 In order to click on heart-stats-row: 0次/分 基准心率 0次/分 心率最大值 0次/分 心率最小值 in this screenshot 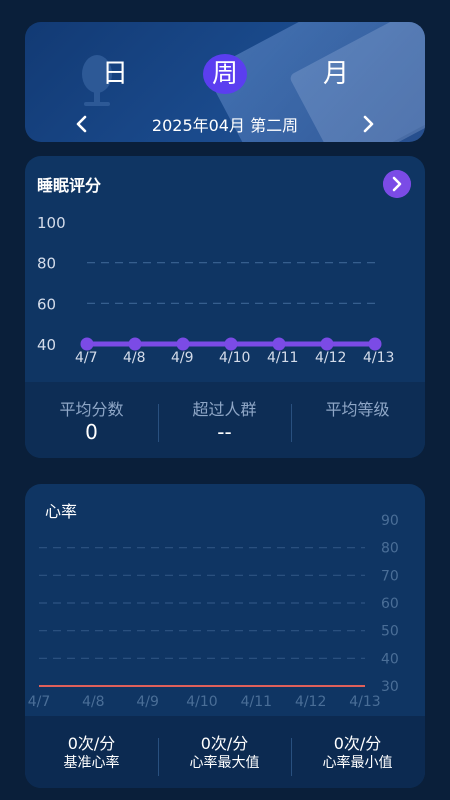, I will do `click(225, 752)`.